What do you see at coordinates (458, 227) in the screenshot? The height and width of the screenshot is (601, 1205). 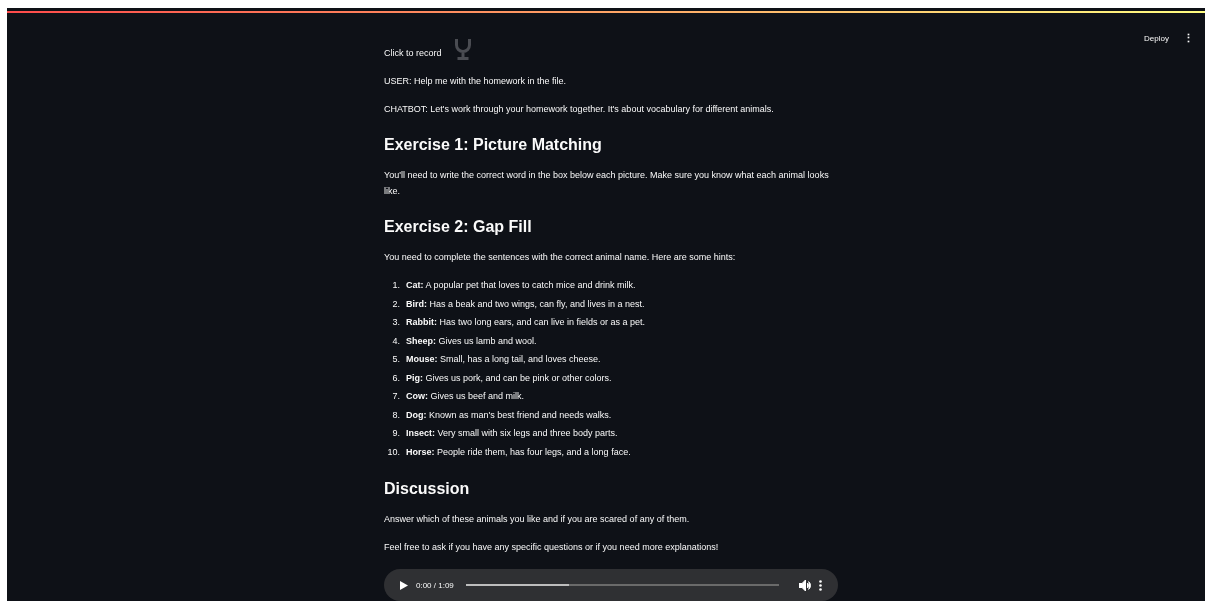 I see `section-heading: Exercise 2: Gap Fill` at bounding box center [458, 227].